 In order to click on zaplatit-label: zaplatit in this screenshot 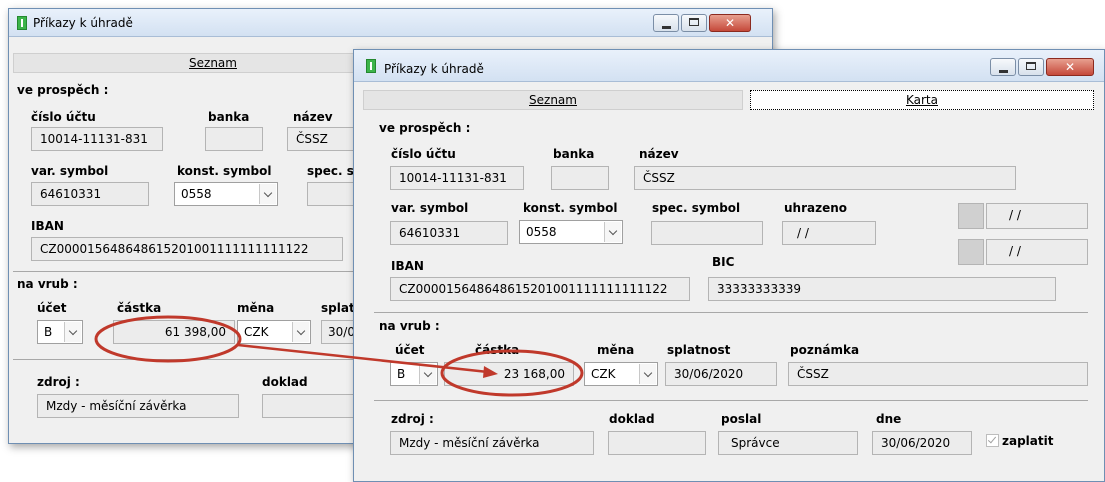, I will do `click(1028, 441)`.